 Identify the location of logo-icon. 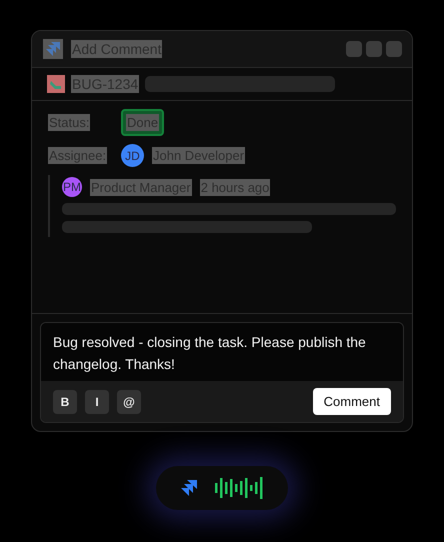
(53, 49).